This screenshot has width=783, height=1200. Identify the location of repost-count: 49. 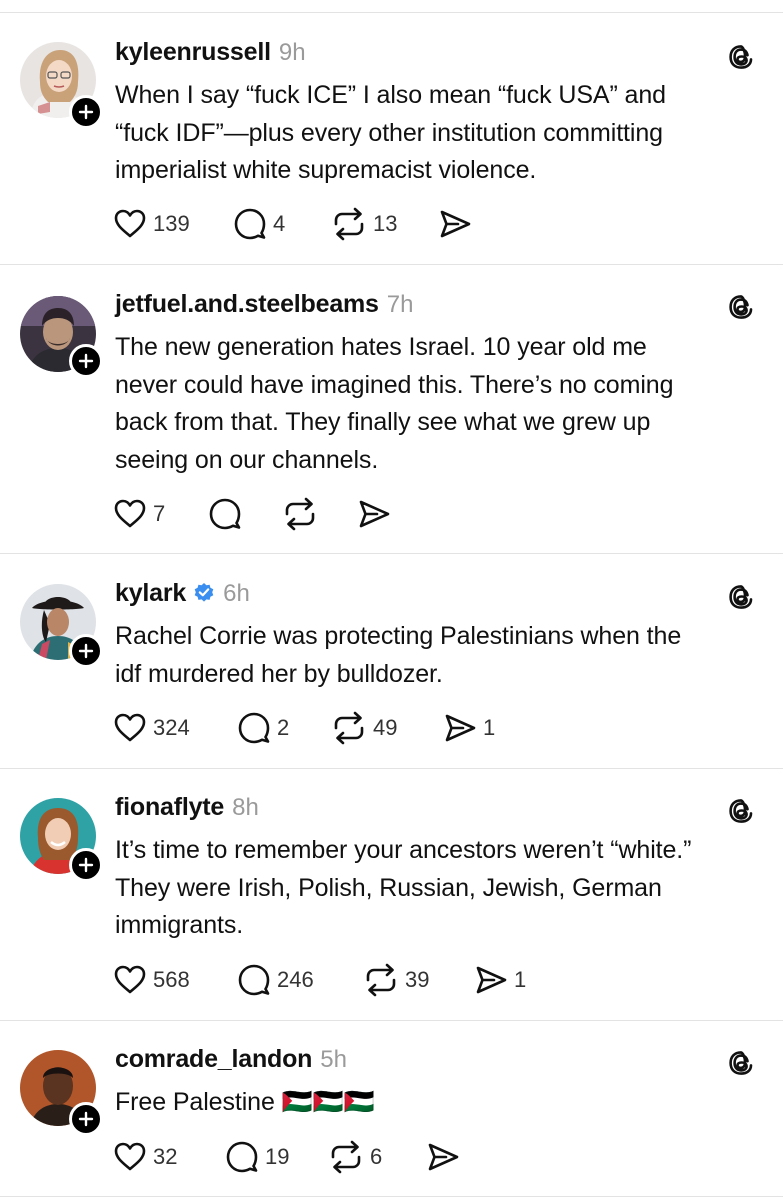
(385, 727).